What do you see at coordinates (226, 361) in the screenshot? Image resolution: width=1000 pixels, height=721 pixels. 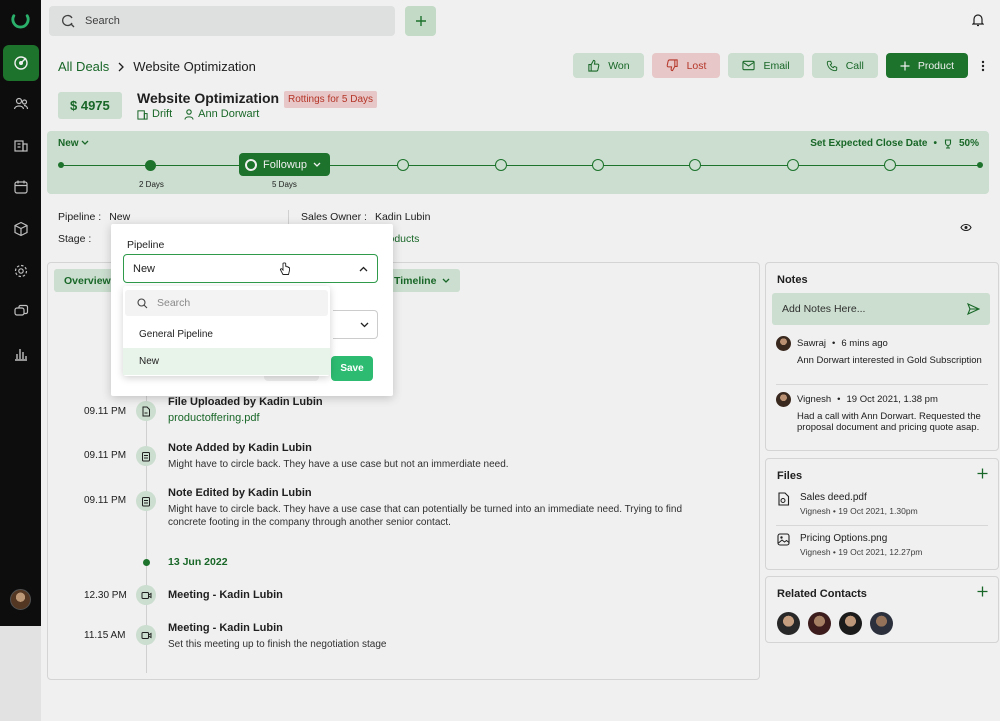 I see `dropdown-option-selected: New` at bounding box center [226, 361].